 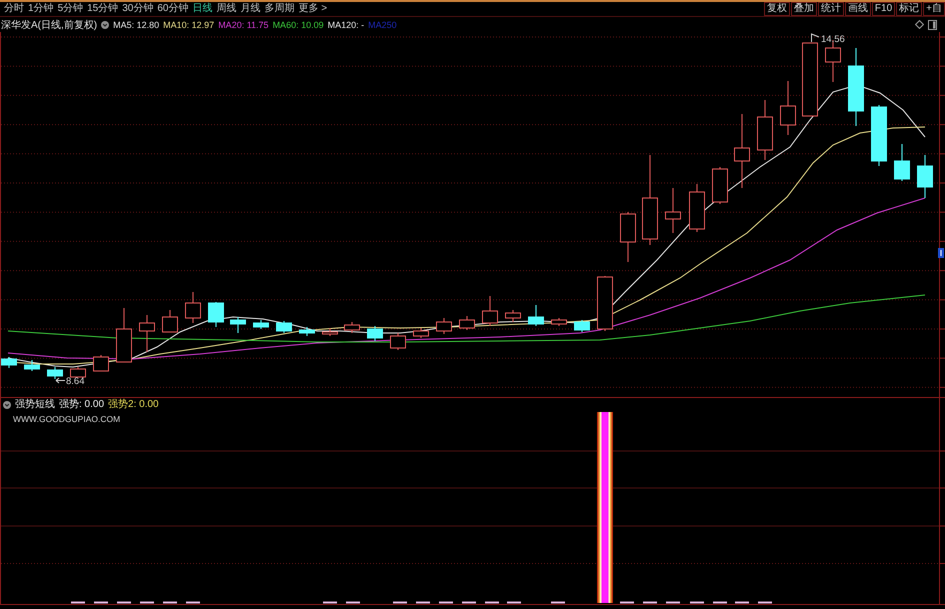 What do you see at coordinates (382, 24) in the screenshot?
I see `ma-value: MA250` at bounding box center [382, 24].